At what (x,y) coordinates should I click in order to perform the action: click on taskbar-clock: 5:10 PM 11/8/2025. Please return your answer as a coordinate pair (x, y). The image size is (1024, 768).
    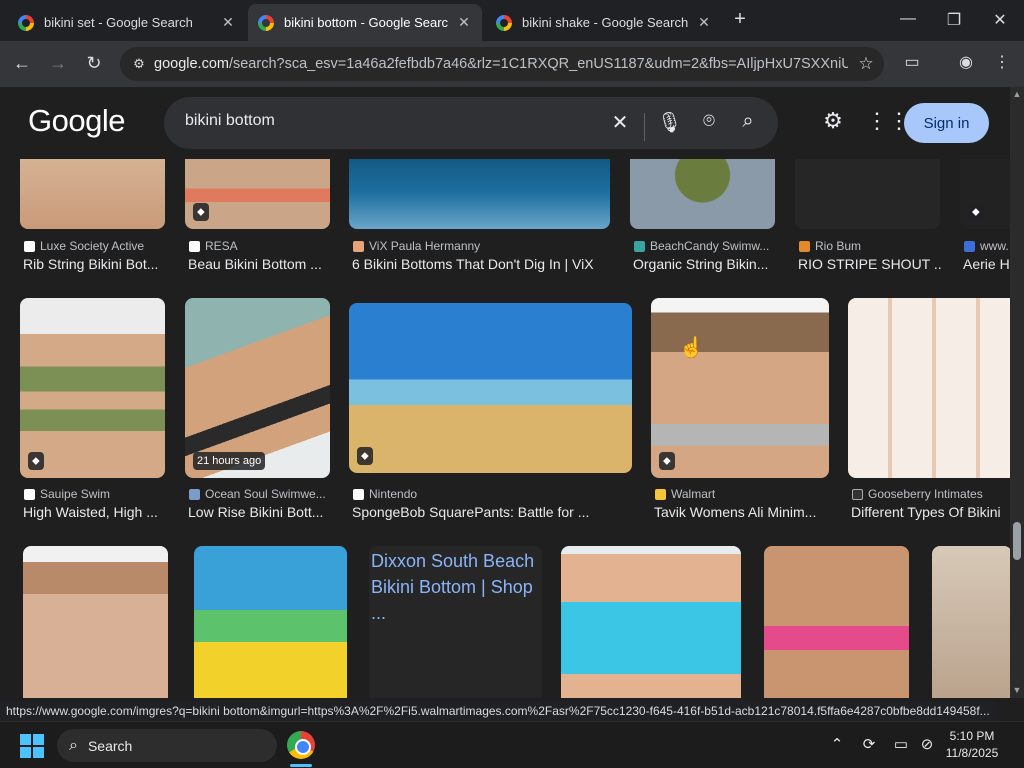
    Looking at the image, I should click on (972, 745).